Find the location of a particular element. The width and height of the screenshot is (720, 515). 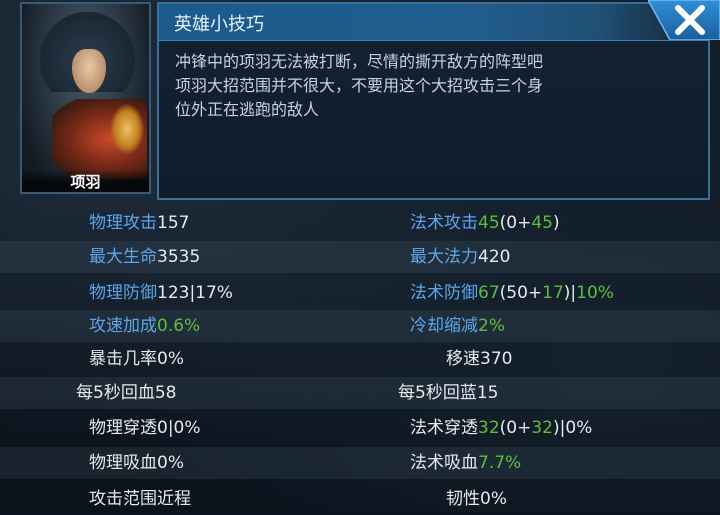

stat-row: 最大生命3535 最大法力420 is located at coordinates (360, 257).